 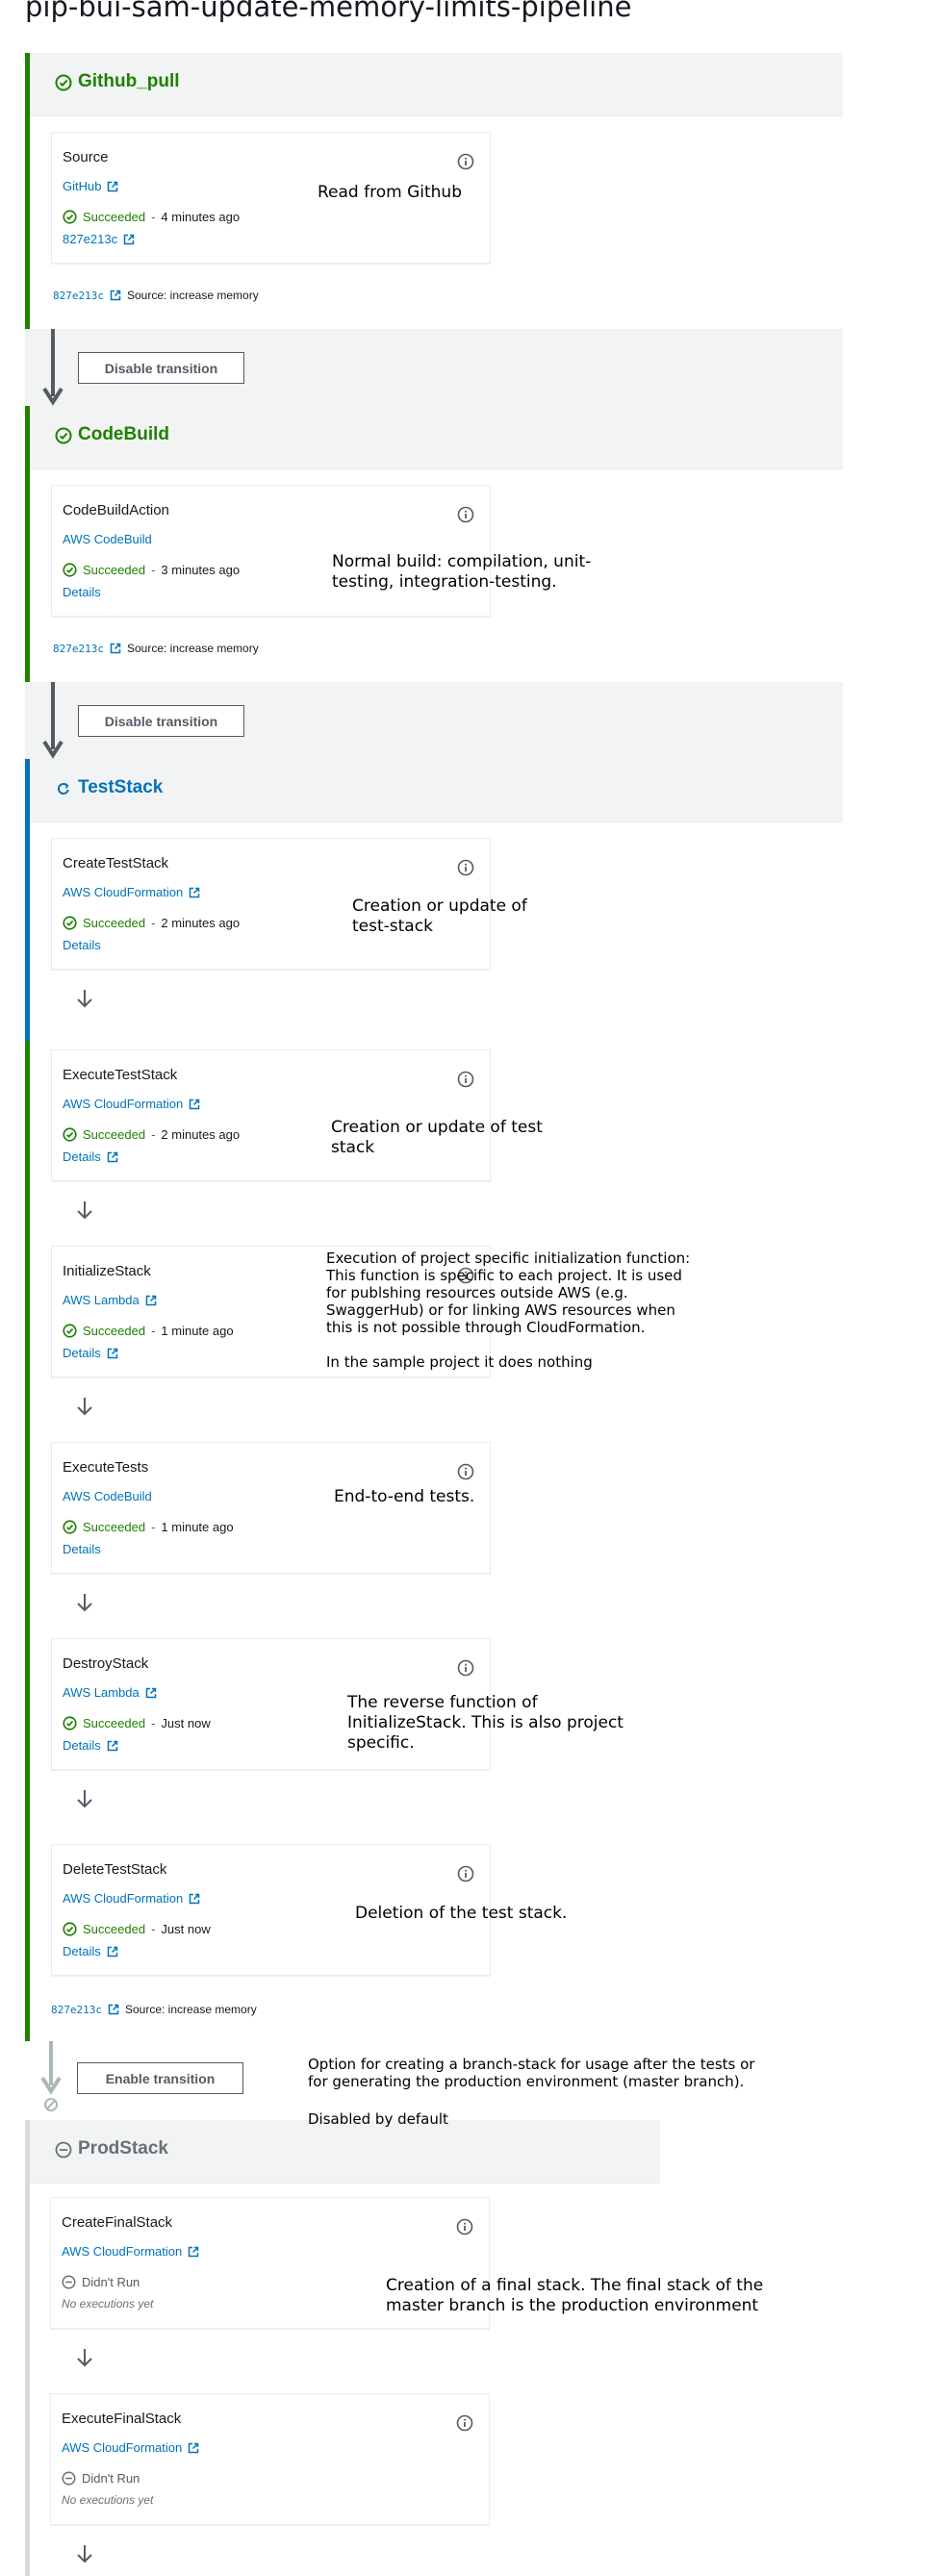 I want to click on action-name: ExecuteFinalStack, so click(x=122, y=2419).